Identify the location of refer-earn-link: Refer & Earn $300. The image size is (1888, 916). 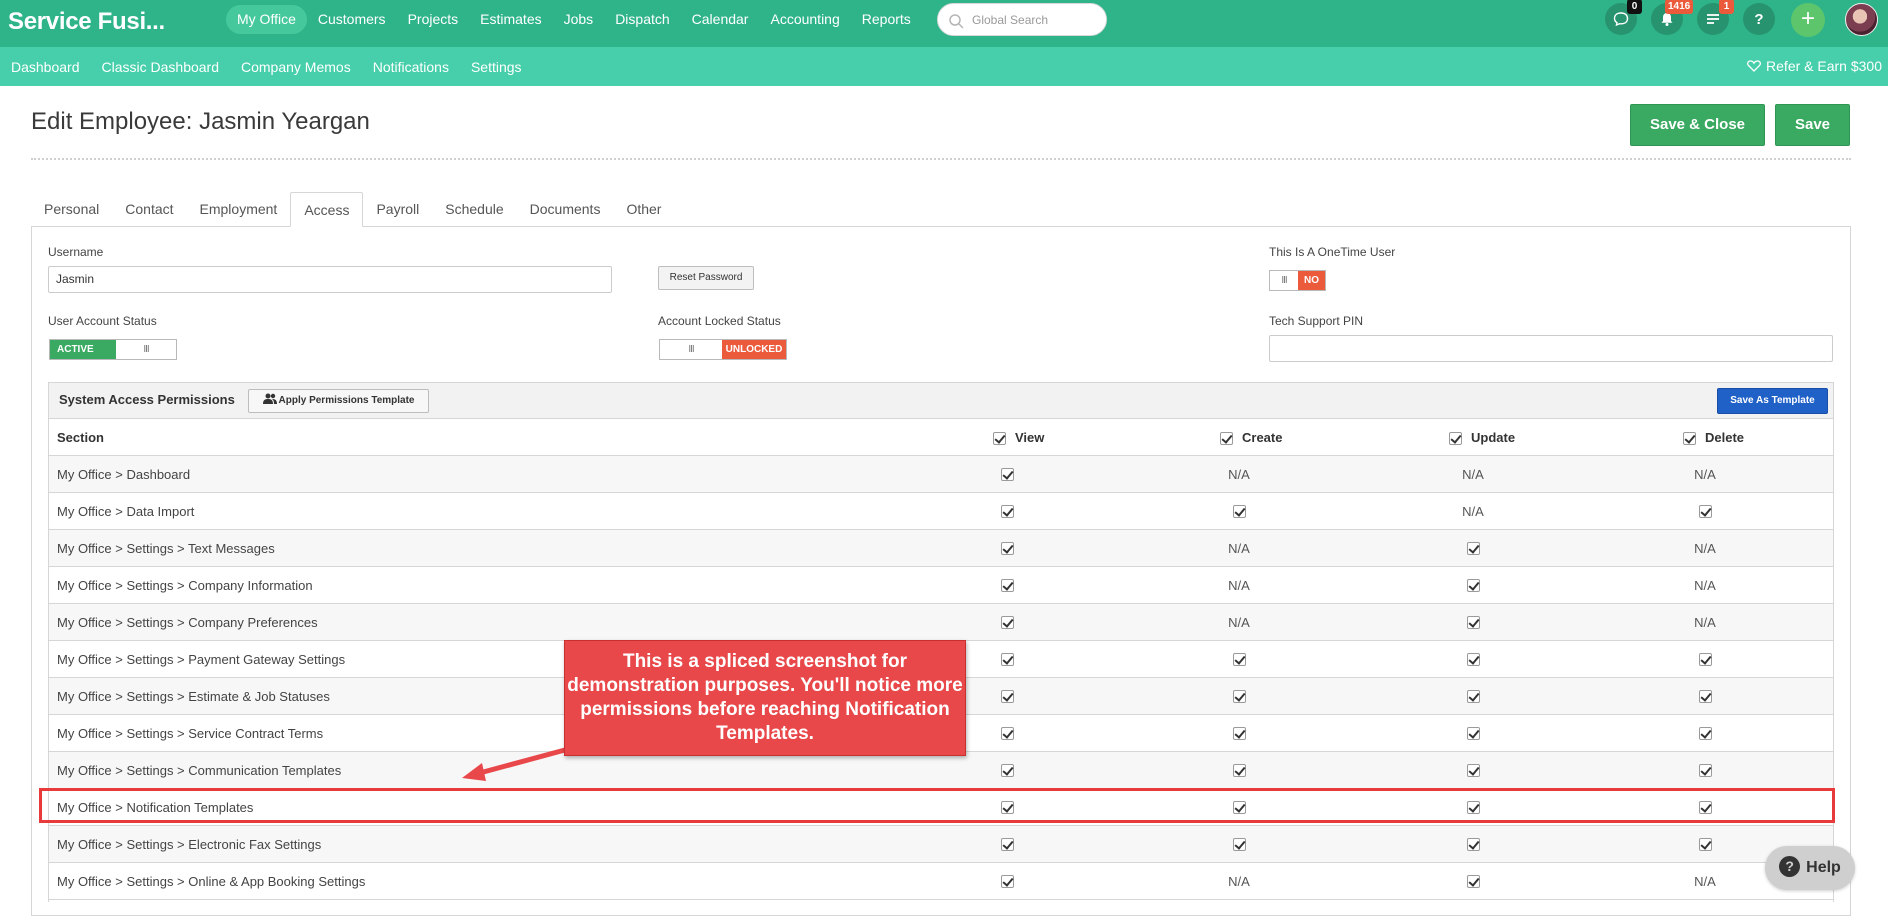
(1814, 66).